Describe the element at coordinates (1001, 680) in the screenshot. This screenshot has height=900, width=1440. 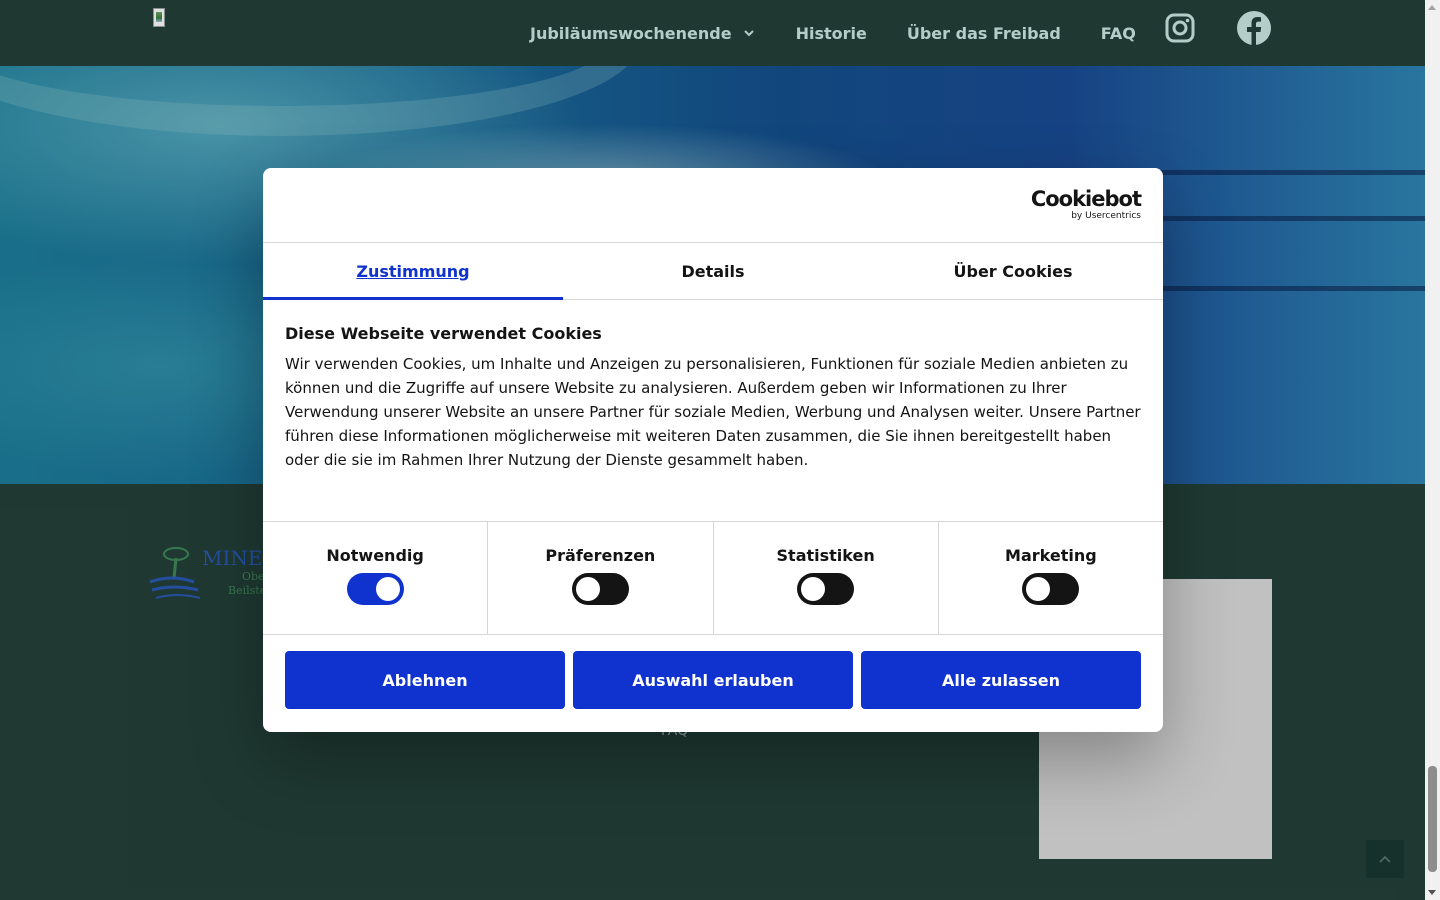
I see `allow-all-button: Alle zulassen` at that location.